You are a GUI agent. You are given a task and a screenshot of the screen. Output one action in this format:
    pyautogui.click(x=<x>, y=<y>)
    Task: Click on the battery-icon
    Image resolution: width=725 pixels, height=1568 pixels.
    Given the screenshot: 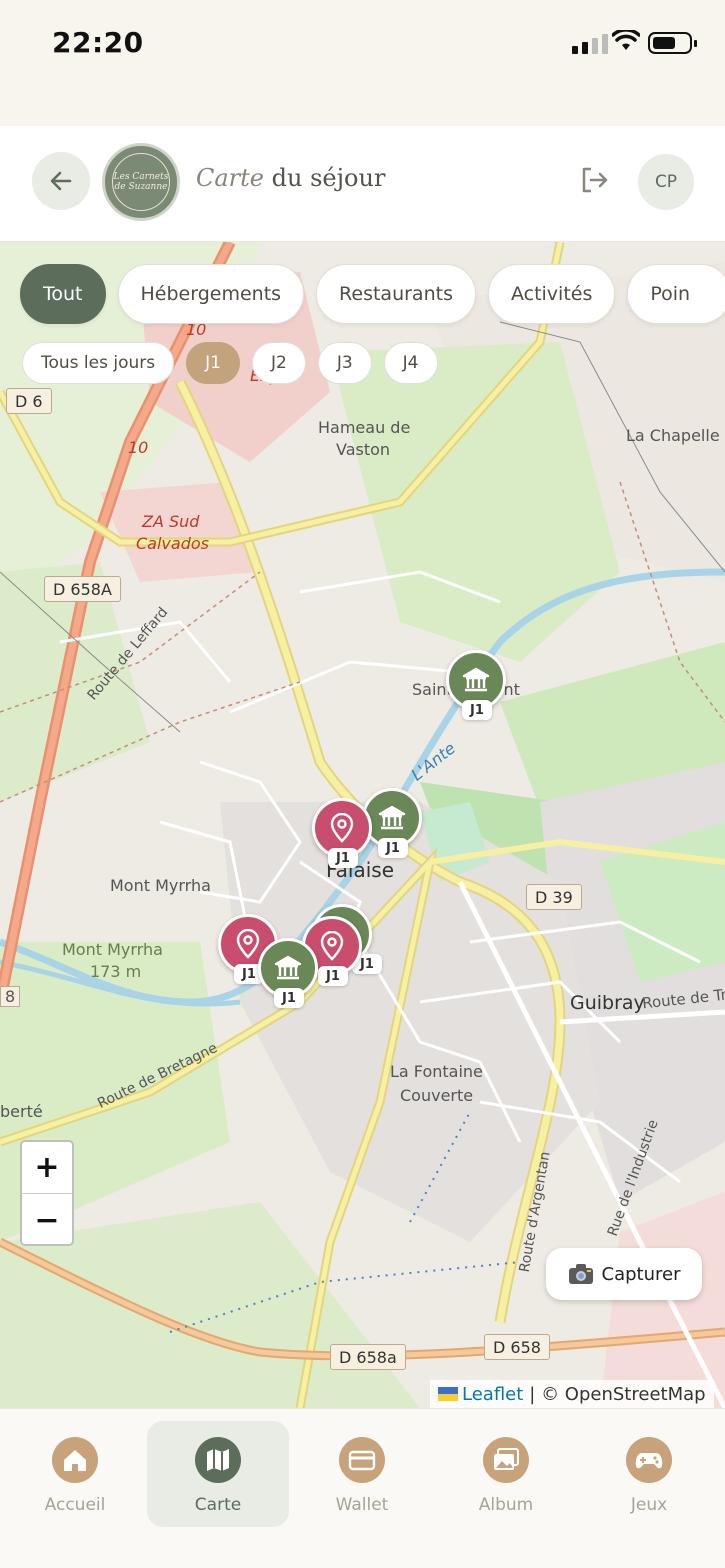 What is the action you would take?
    pyautogui.click(x=672, y=43)
    